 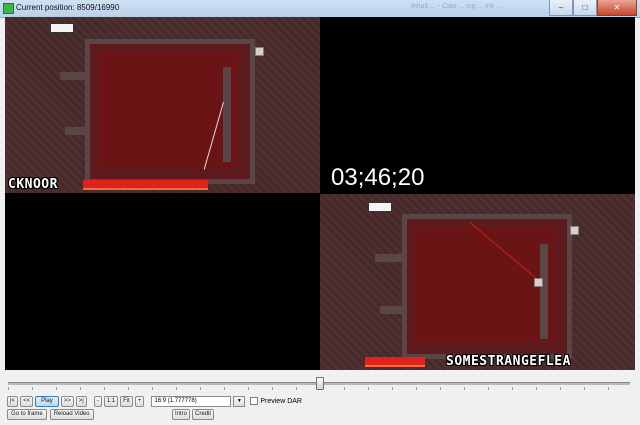 What do you see at coordinates (254, 401) in the screenshot?
I see `preview-dar-checkbox` at bounding box center [254, 401].